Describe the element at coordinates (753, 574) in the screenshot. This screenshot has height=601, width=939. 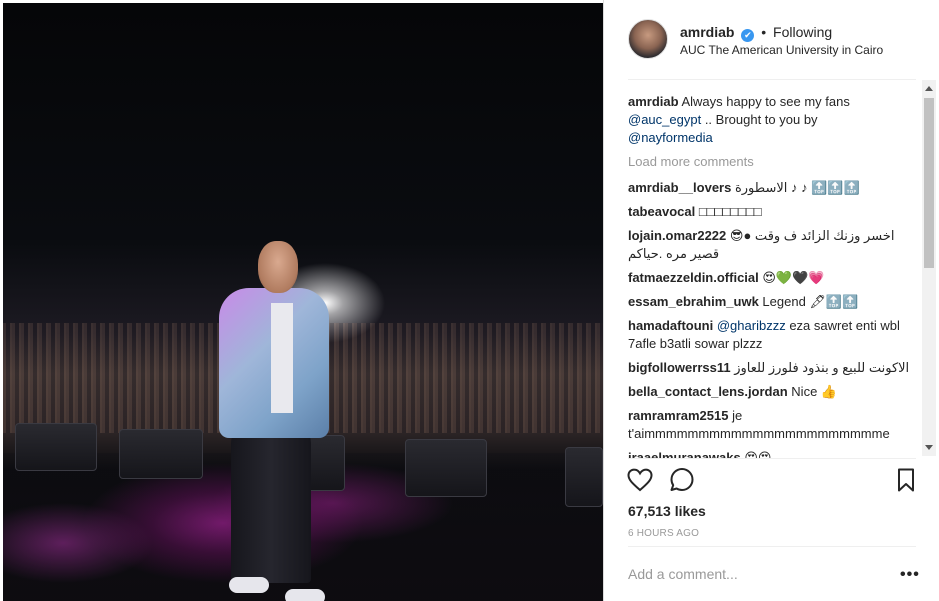
I see `add-comment-input` at that location.